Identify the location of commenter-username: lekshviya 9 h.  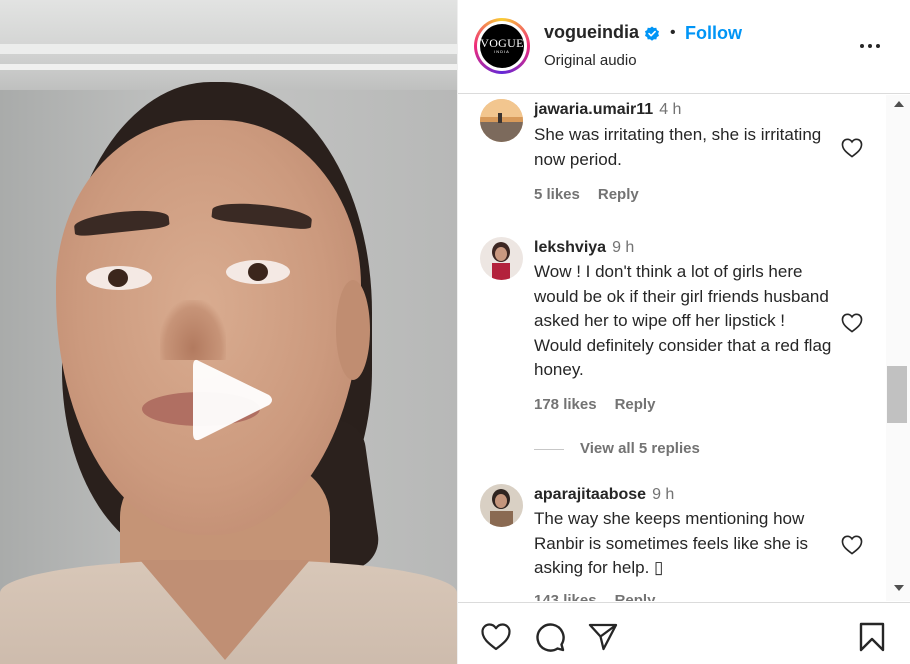
(584, 248).